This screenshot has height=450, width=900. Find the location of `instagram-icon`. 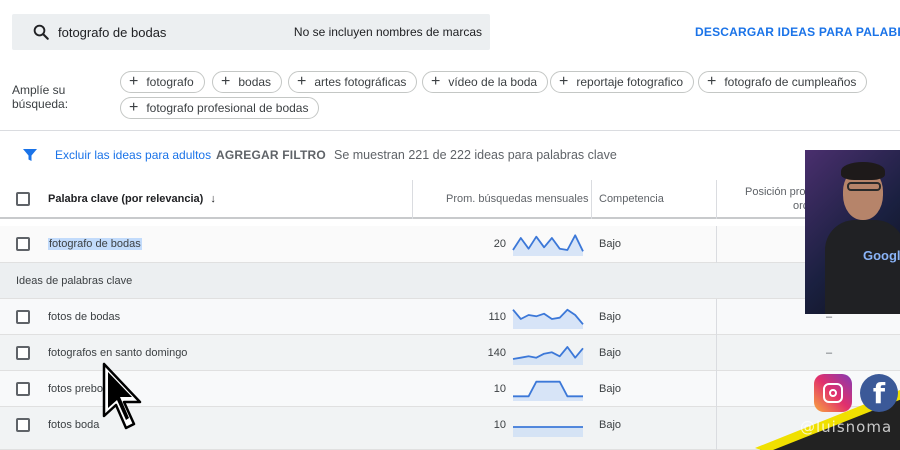

instagram-icon is located at coordinates (833, 393).